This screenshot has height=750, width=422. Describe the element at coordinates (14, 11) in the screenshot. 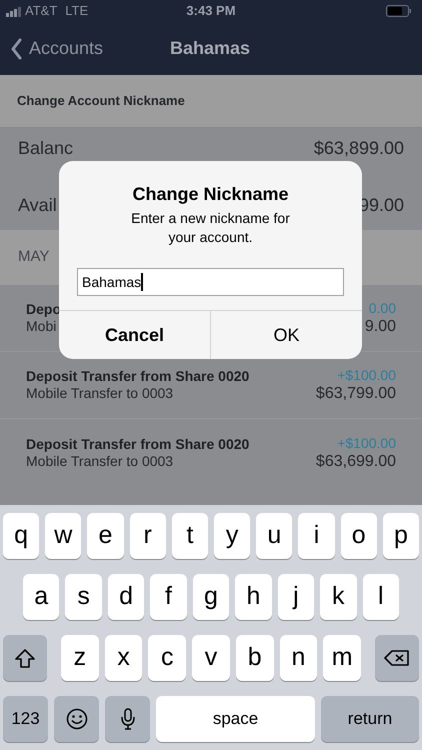

I see `signal-icon` at that location.